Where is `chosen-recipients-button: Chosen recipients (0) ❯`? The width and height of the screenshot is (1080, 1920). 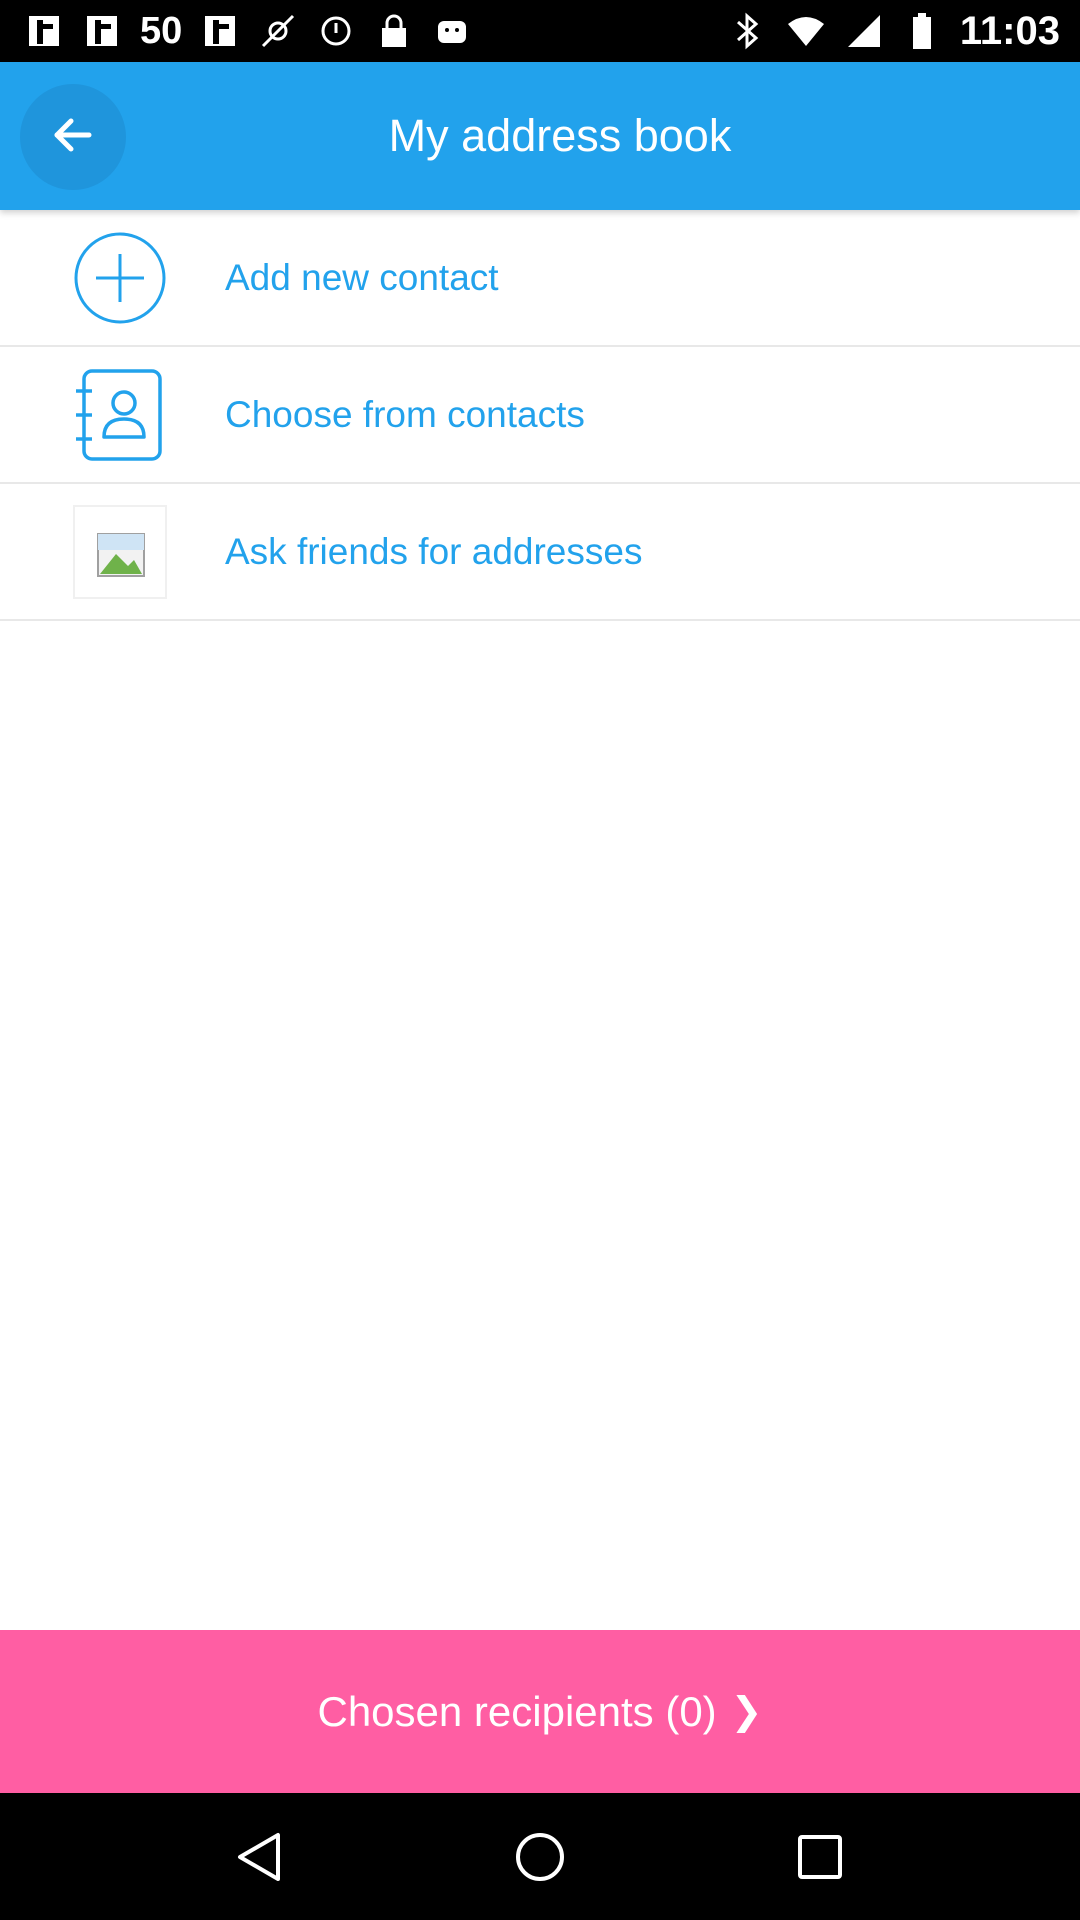 chosen-recipients-button: Chosen recipients (0) ❯ is located at coordinates (540, 1711).